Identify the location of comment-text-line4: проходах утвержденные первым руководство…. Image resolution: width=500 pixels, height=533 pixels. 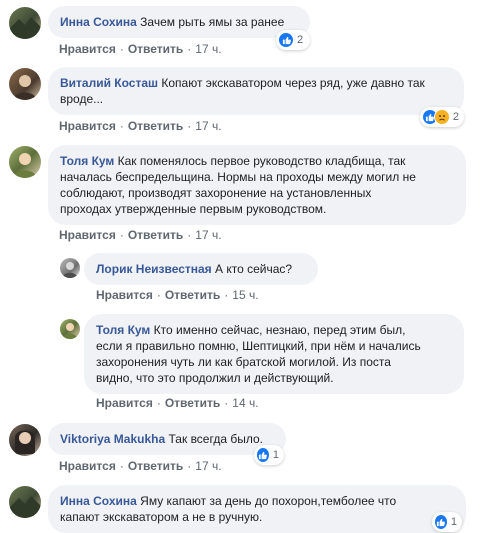
(193, 209).